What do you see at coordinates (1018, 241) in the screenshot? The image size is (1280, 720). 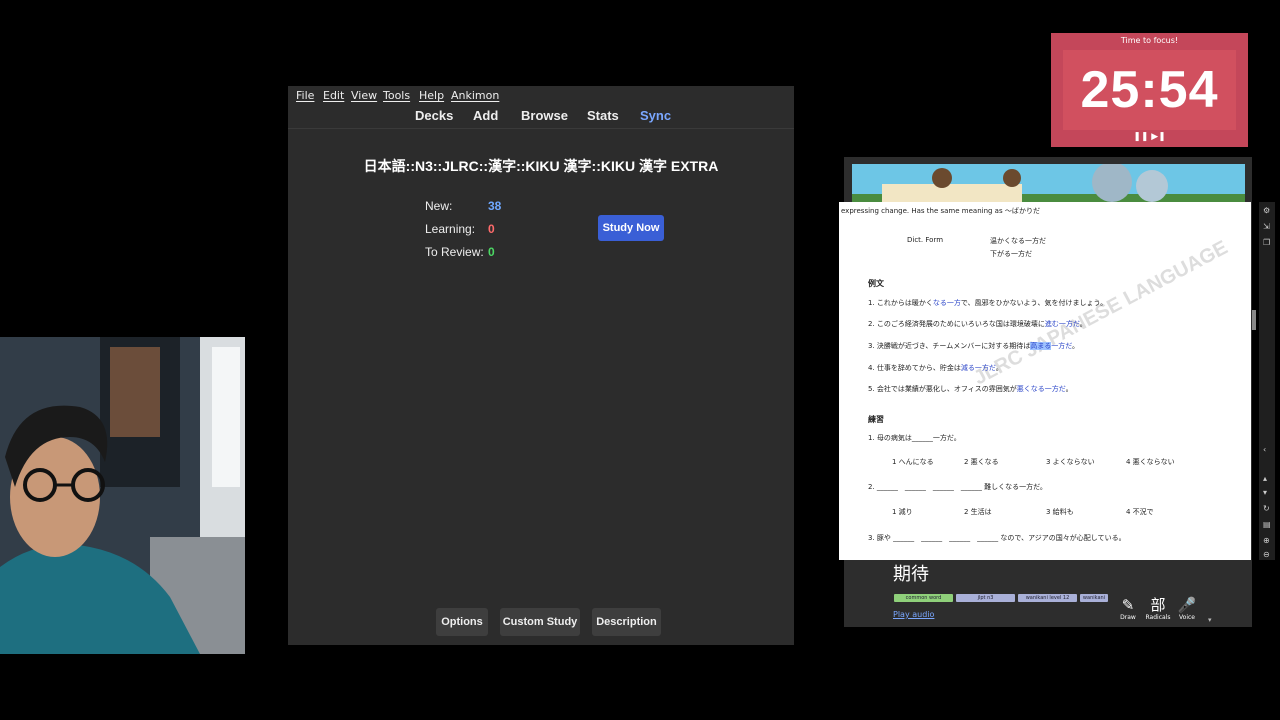 I see `form-example-1: 温かくなる一方だ` at bounding box center [1018, 241].